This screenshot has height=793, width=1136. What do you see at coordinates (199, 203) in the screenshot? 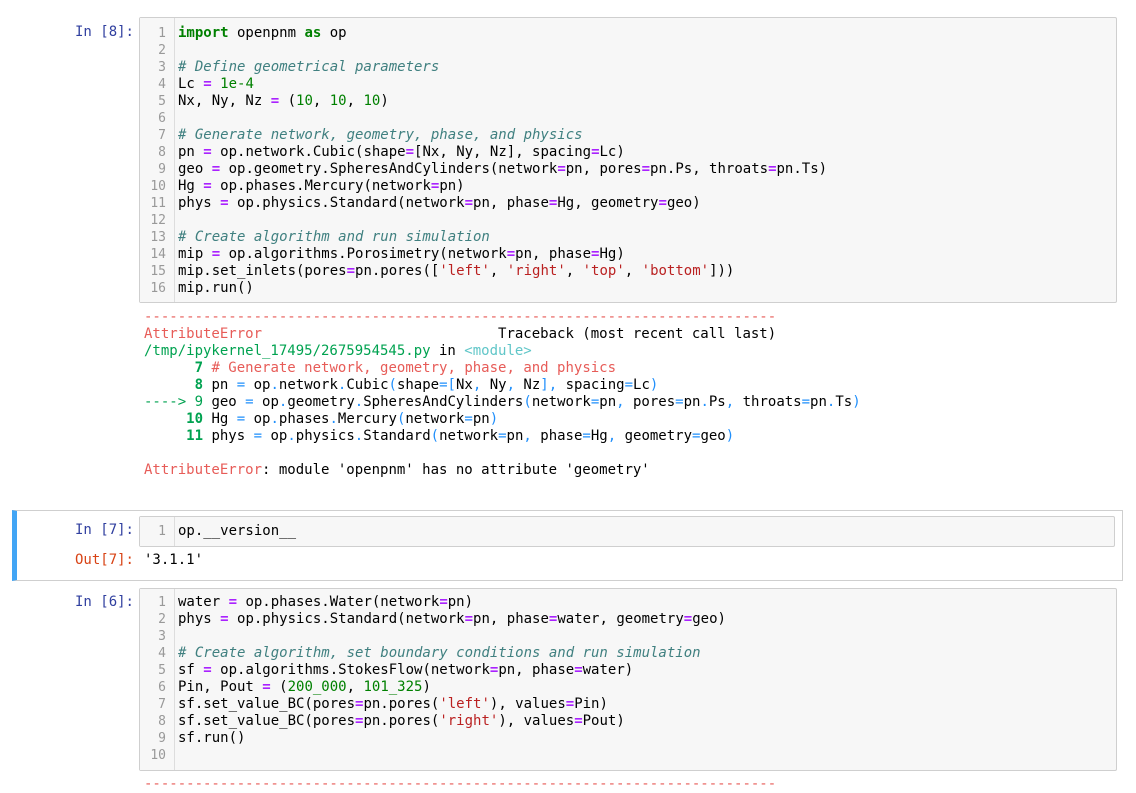
I see `code-token: phys` at bounding box center [199, 203].